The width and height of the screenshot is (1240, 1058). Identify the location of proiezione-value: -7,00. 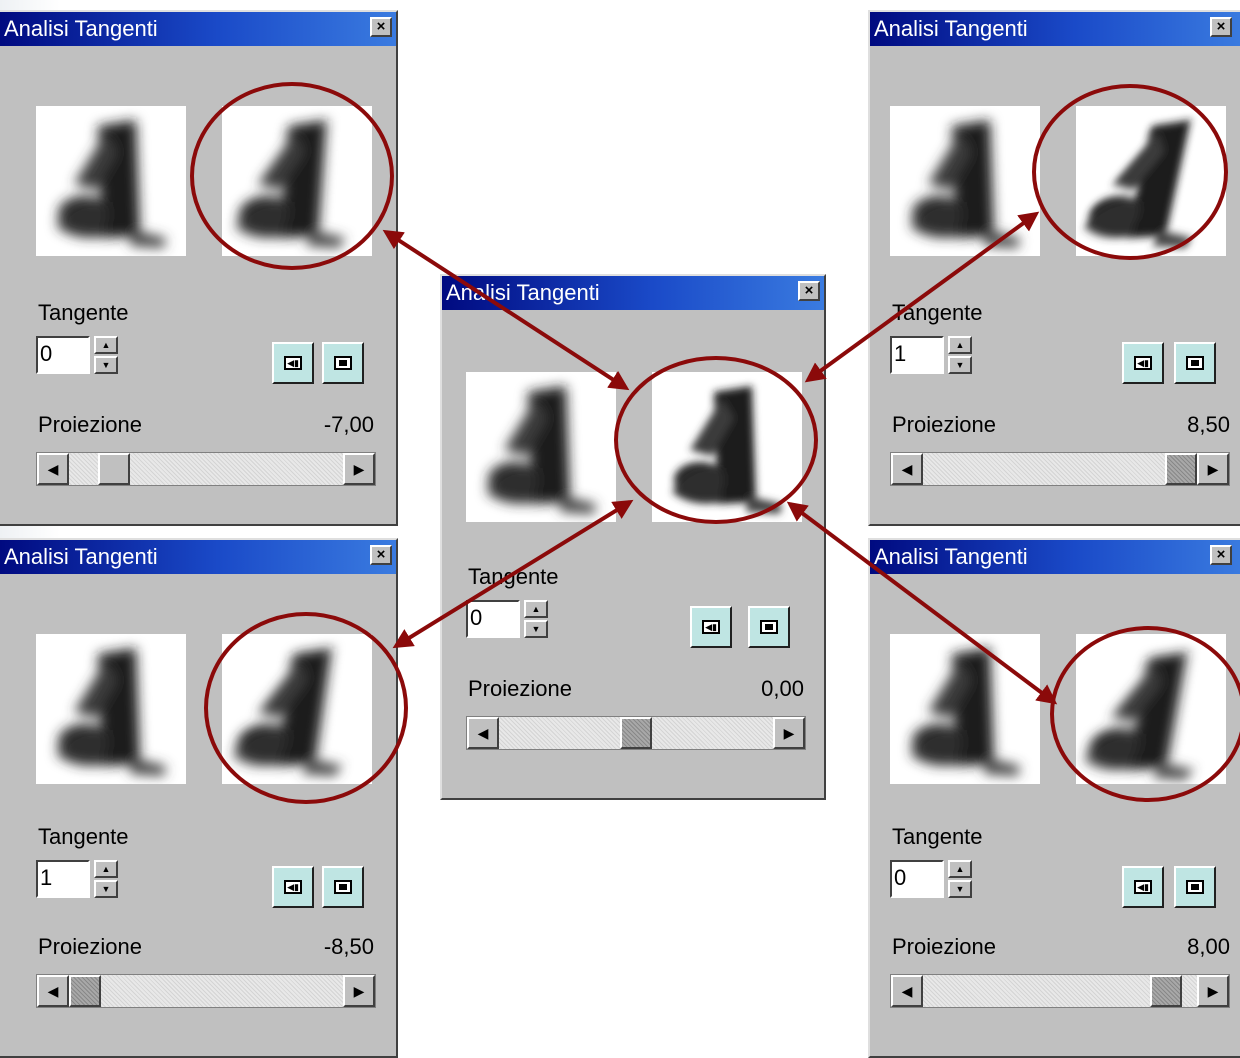
(348, 424).